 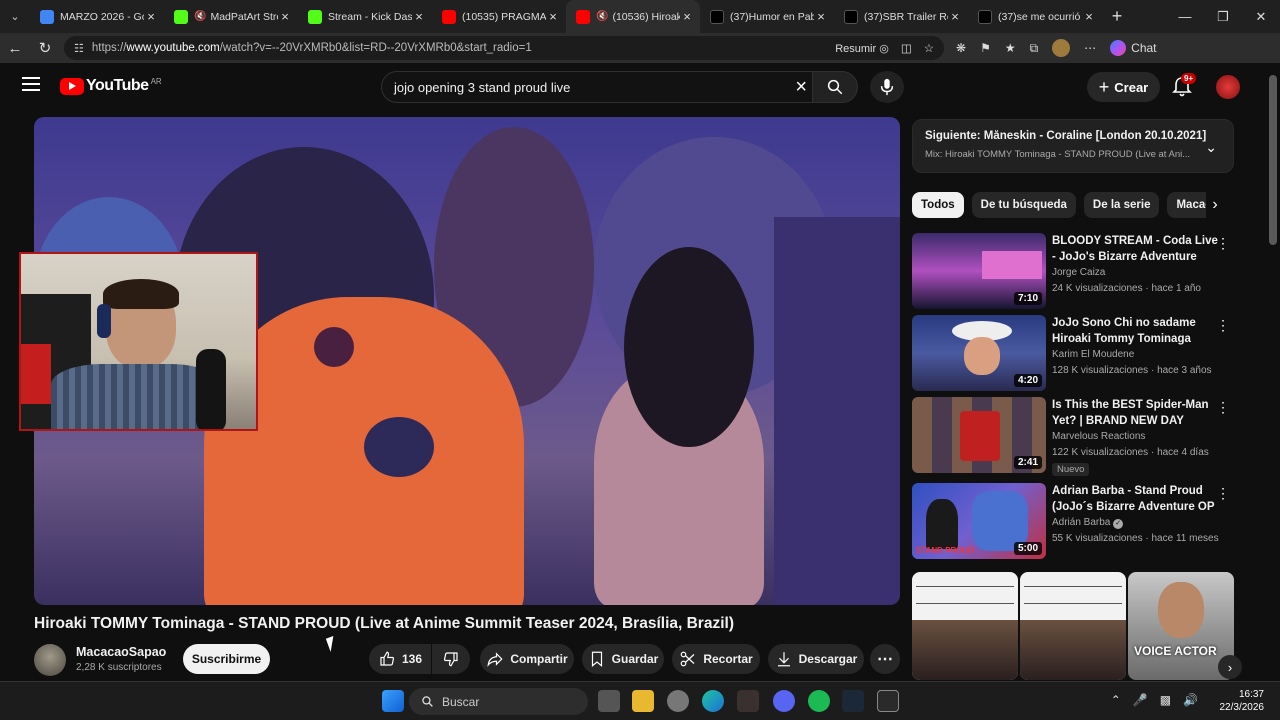 What do you see at coordinates (1223, 16) in the screenshot?
I see `restore-icon: ❐` at bounding box center [1223, 16].